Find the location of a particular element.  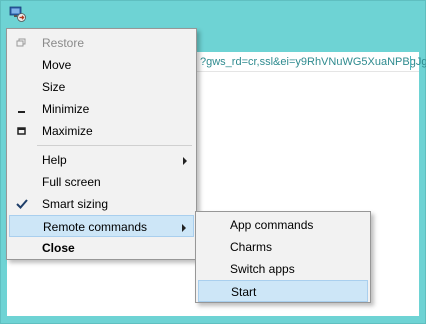

menu-item-label: Maximize is located at coordinates (67, 131).